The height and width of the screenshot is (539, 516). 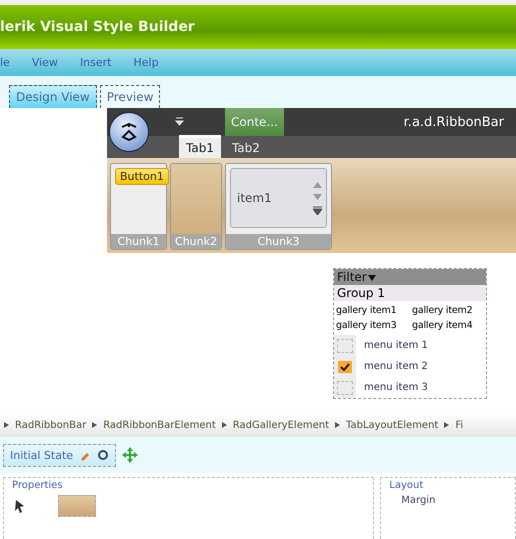 I want to click on group-header: Group 1, so click(x=410, y=293).